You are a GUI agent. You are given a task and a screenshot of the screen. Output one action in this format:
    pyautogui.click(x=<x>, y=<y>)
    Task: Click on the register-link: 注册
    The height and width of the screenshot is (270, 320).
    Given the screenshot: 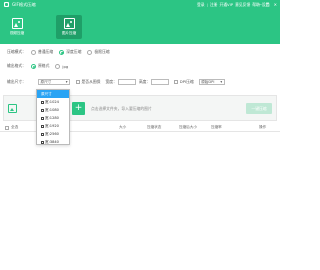 What is the action you would take?
    pyautogui.click(x=214, y=5)
    